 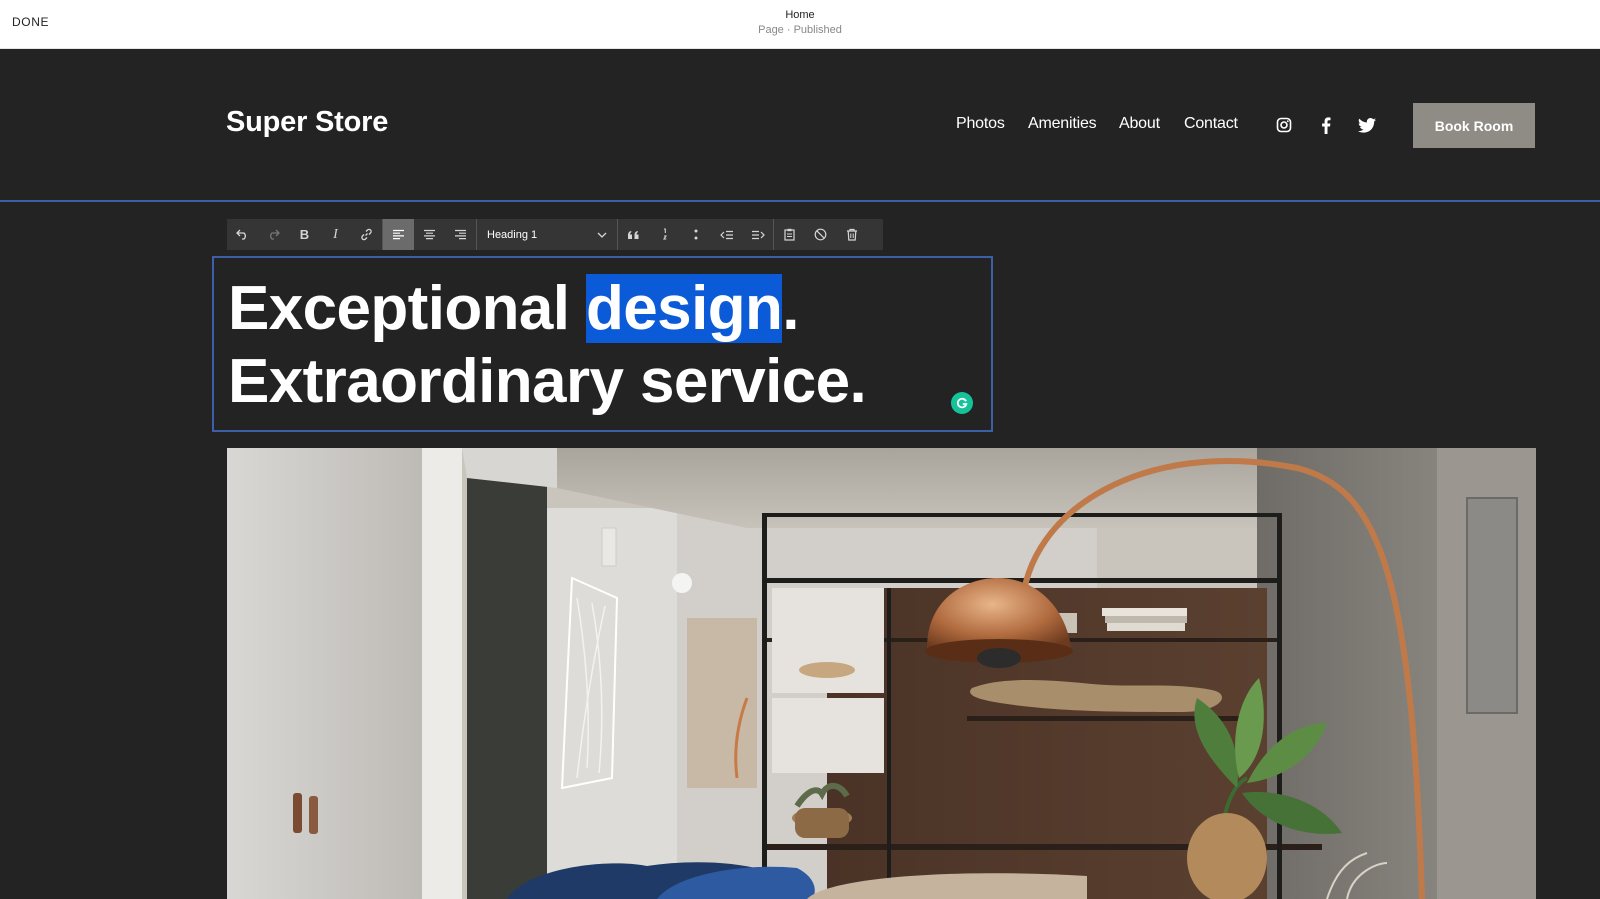 What do you see at coordinates (980, 124) in the screenshot?
I see `nav-link-photos: Photos` at bounding box center [980, 124].